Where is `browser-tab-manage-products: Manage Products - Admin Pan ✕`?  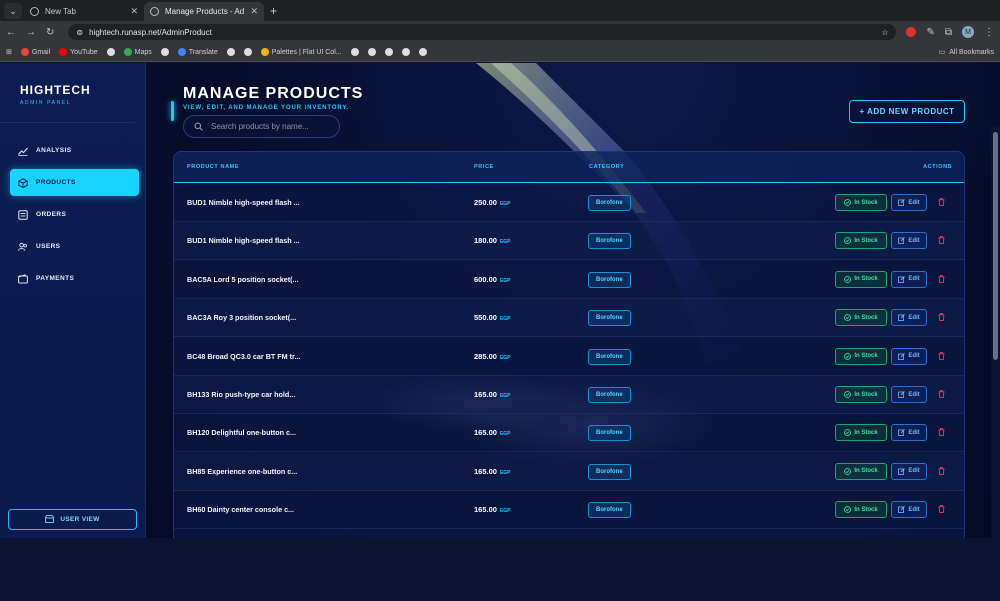
browser-tab-manage-products: Manage Products - Admin Pan ✕ is located at coordinates (204, 11).